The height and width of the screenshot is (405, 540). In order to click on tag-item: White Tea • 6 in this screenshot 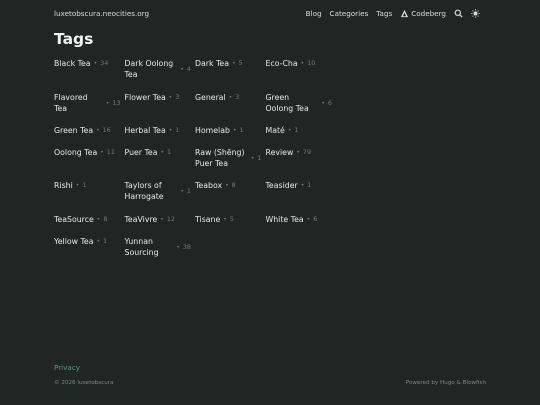, I will do `click(301, 225)`.